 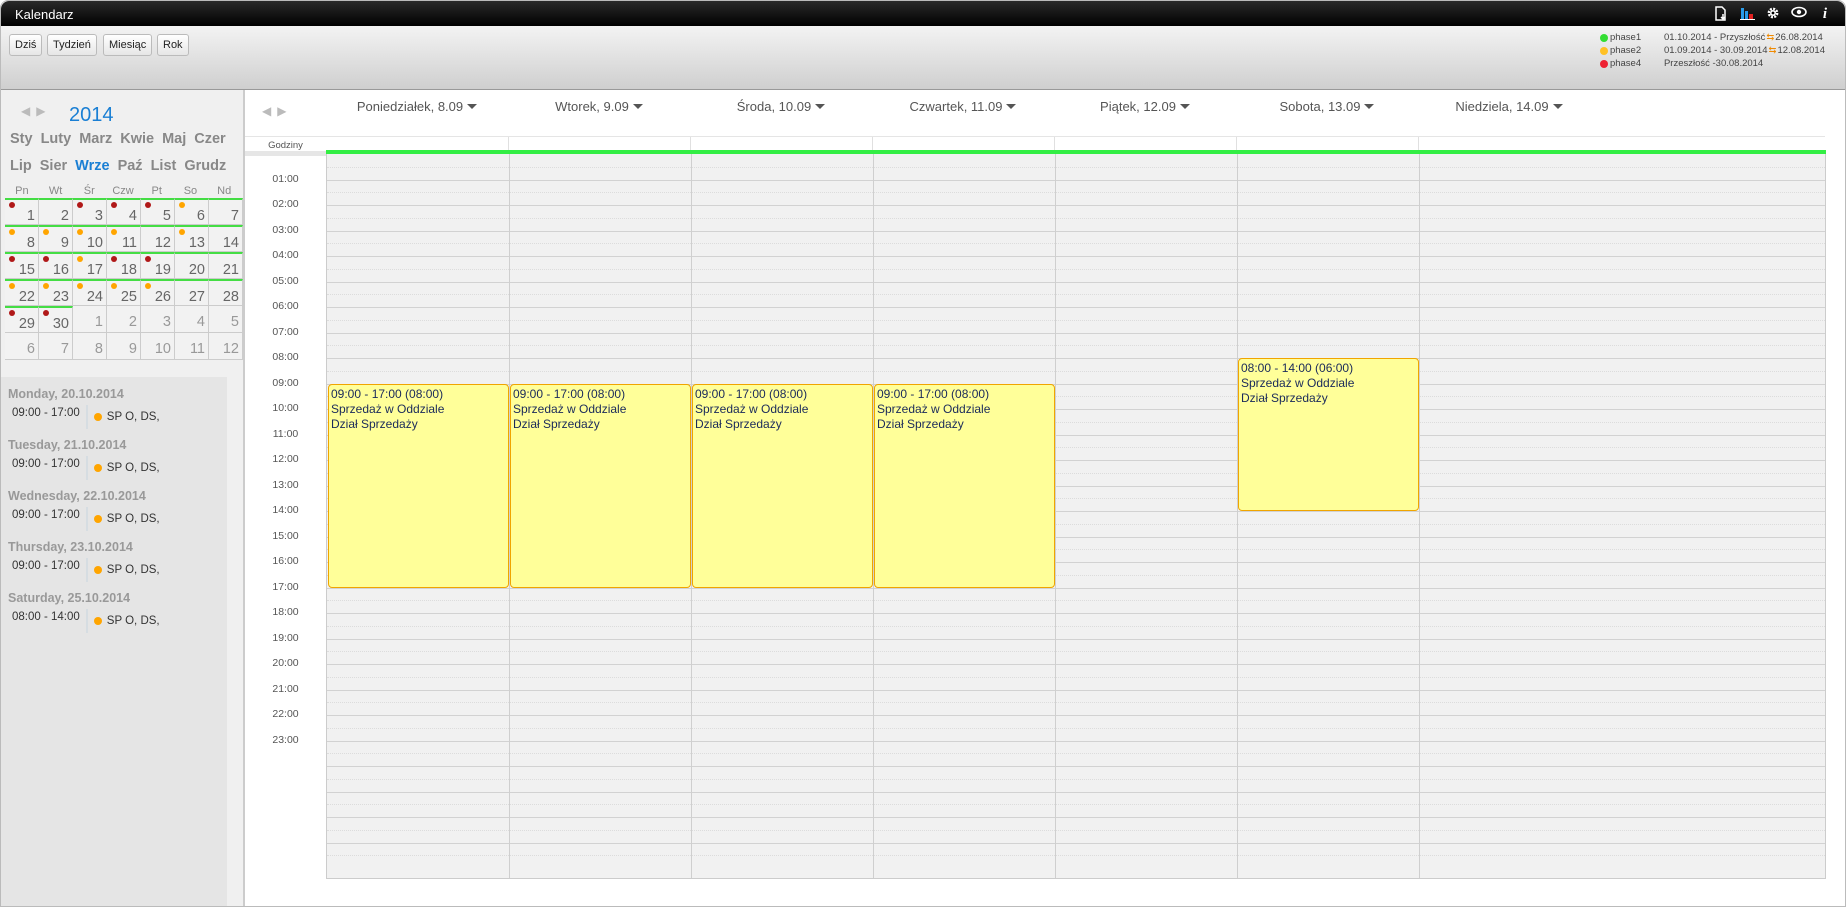 I want to click on month-link: List, so click(x=164, y=166).